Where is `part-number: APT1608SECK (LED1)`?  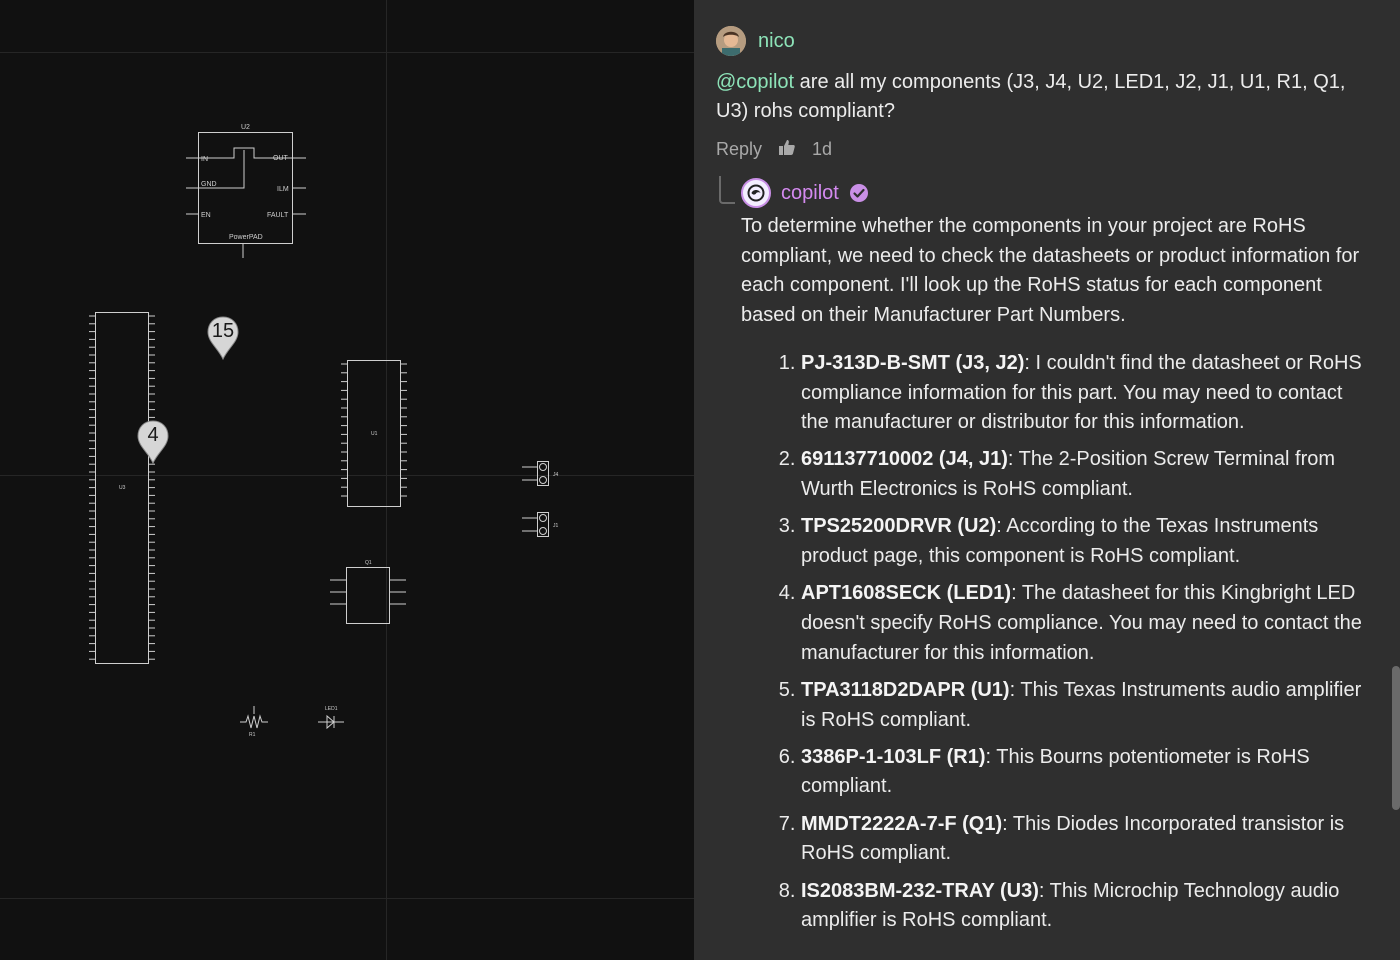 part-number: APT1608SECK (LED1) is located at coordinates (906, 593).